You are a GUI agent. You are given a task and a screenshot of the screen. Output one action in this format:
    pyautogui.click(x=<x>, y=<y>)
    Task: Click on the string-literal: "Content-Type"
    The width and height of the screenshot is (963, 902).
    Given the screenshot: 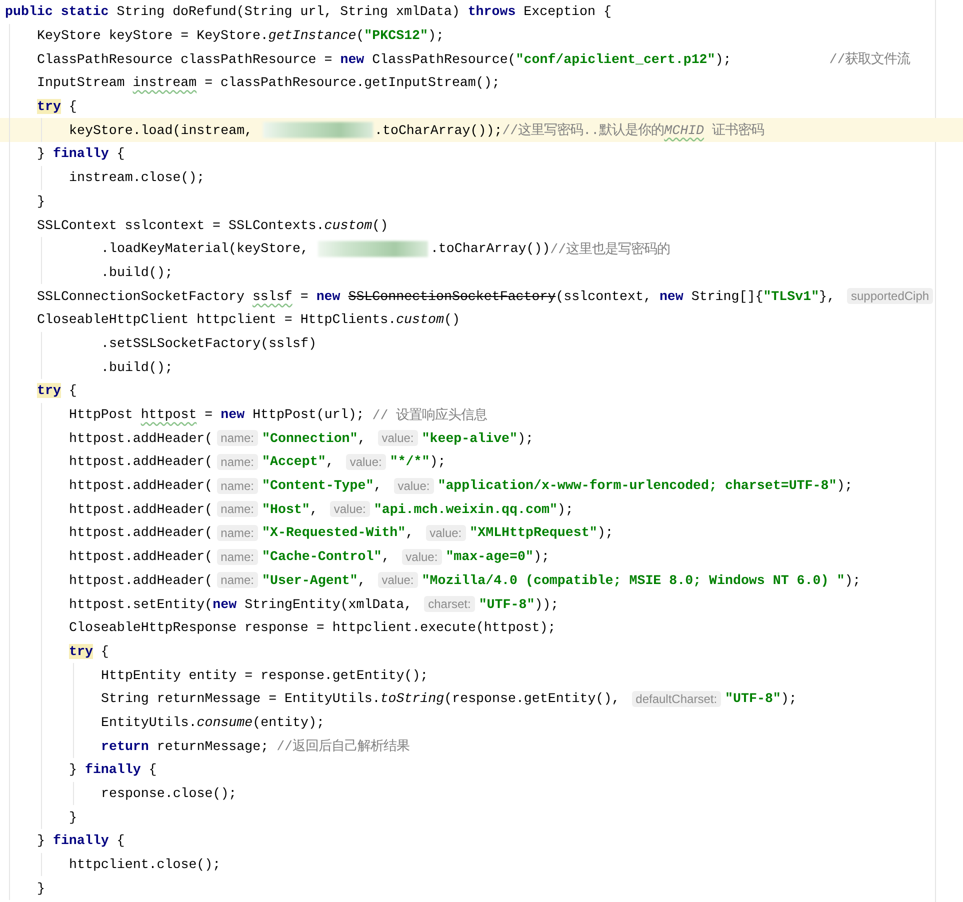 What is the action you would take?
    pyautogui.click(x=318, y=486)
    